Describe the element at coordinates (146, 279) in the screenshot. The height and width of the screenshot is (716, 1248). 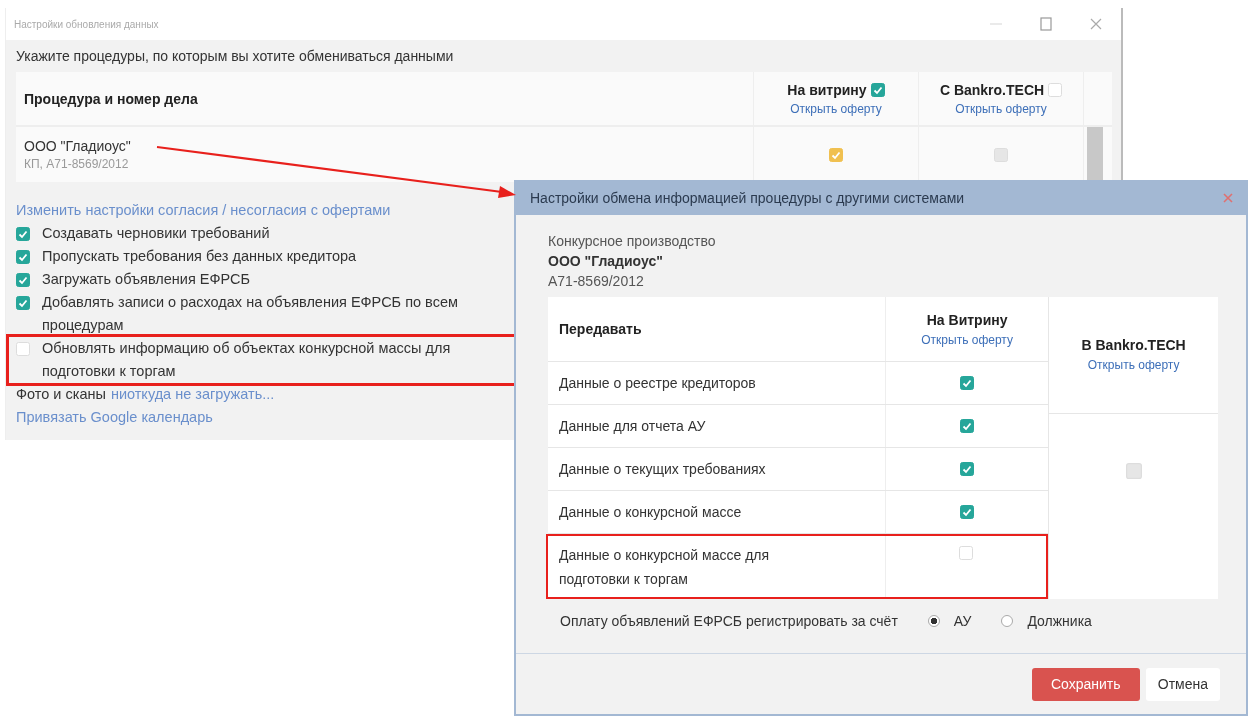
I see `option-label: Загружать объявления ЕФРСБ` at that location.